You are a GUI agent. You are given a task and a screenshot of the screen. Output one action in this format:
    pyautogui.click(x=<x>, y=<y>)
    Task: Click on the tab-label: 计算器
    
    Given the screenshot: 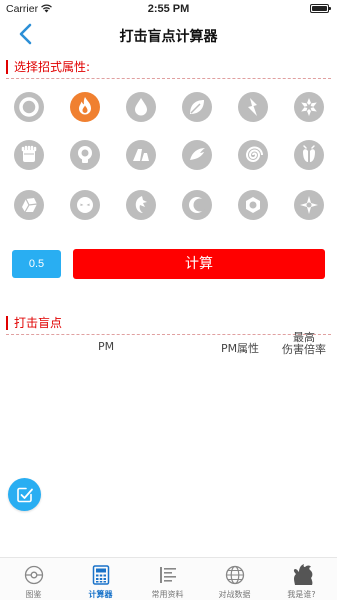 What is the action you would take?
    pyautogui.click(x=100, y=594)
    